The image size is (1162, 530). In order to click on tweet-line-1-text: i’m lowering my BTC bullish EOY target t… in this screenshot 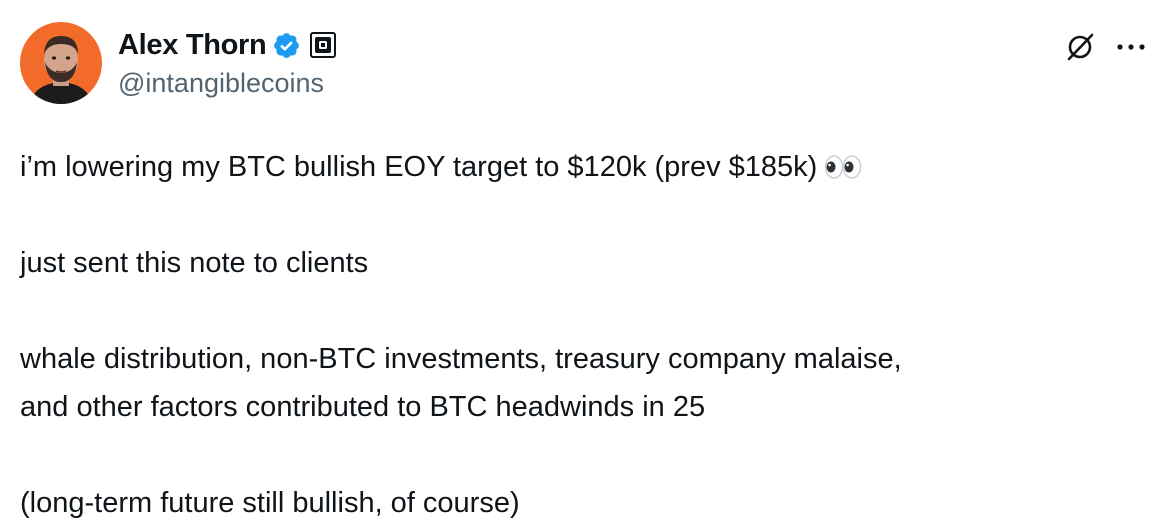, I will do `click(419, 167)`.